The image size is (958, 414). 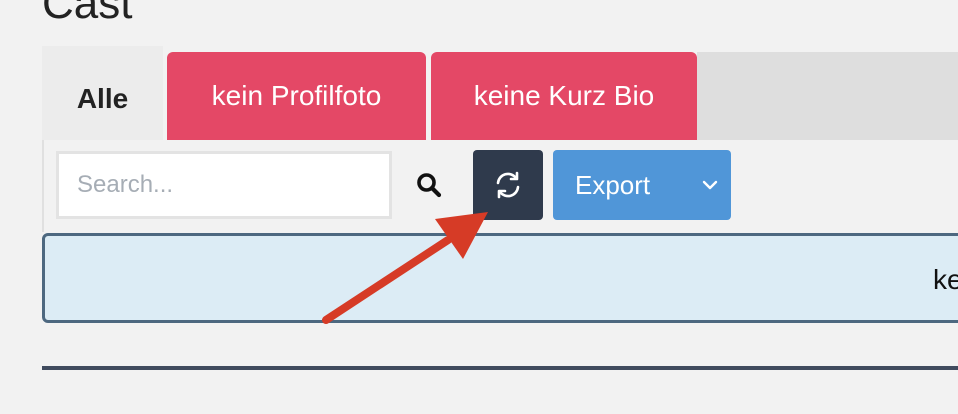 I want to click on search-button, so click(x=429, y=185).